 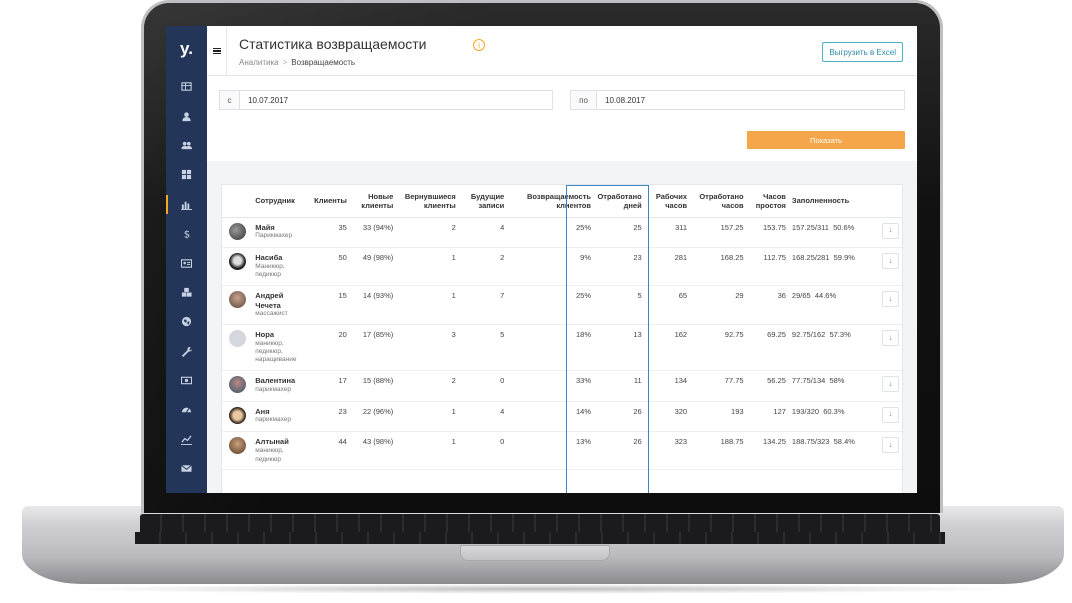 I want to click on fill-ratio: 92.75/162, so click(x=808, y=334).